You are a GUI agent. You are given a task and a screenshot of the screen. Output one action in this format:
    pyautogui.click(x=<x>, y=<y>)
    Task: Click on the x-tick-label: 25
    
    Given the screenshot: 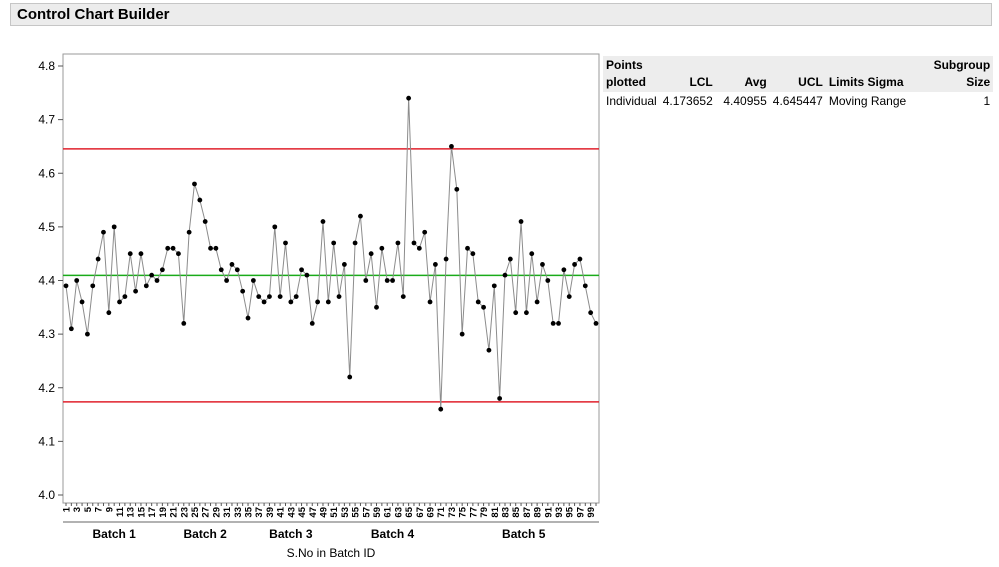 What is the action you would take?
    pyautogui.click(x=195, y=511)
    